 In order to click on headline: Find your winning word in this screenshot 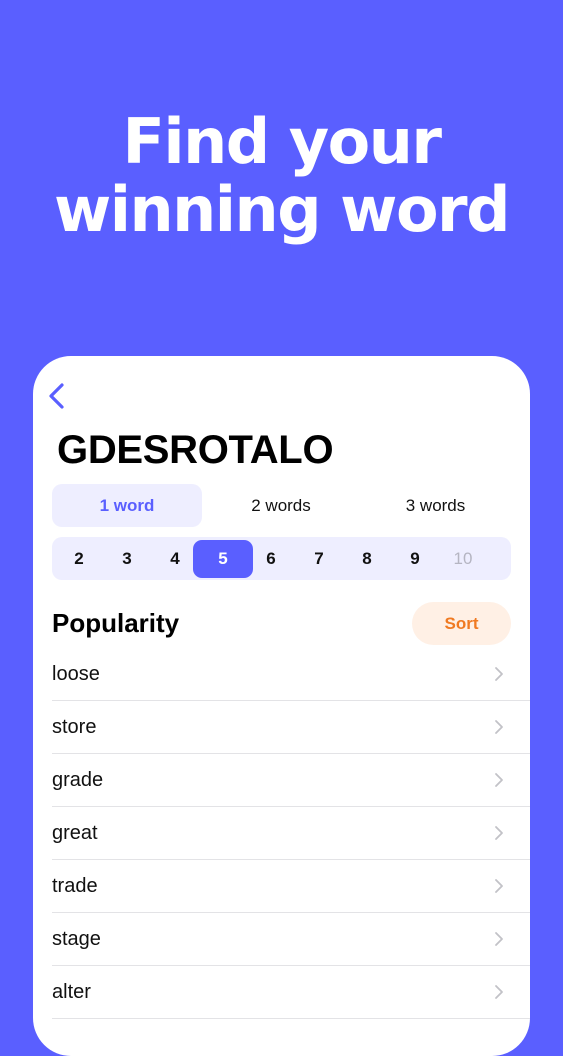, I will do `click(281, 176)`.